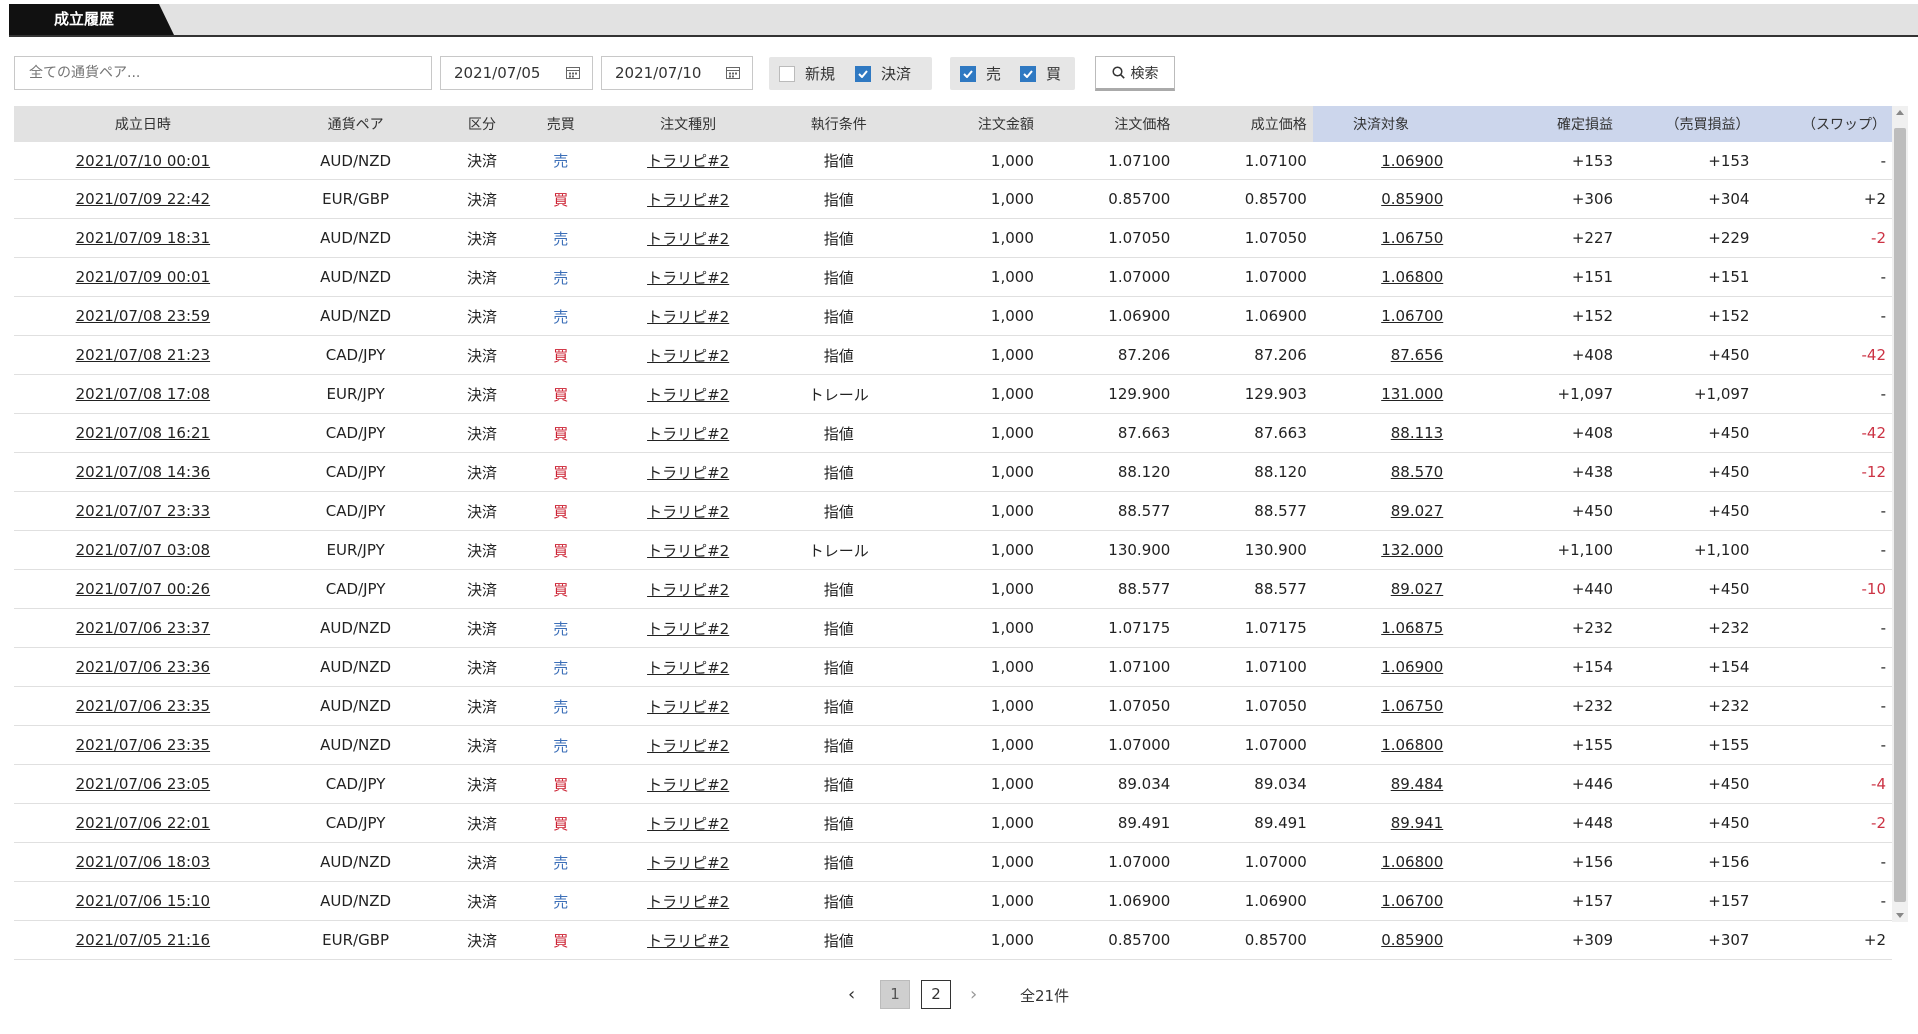 The height and width of the screenshot is (1034, 1918). I want to click on page-2-button: 2, so click(936, 994).